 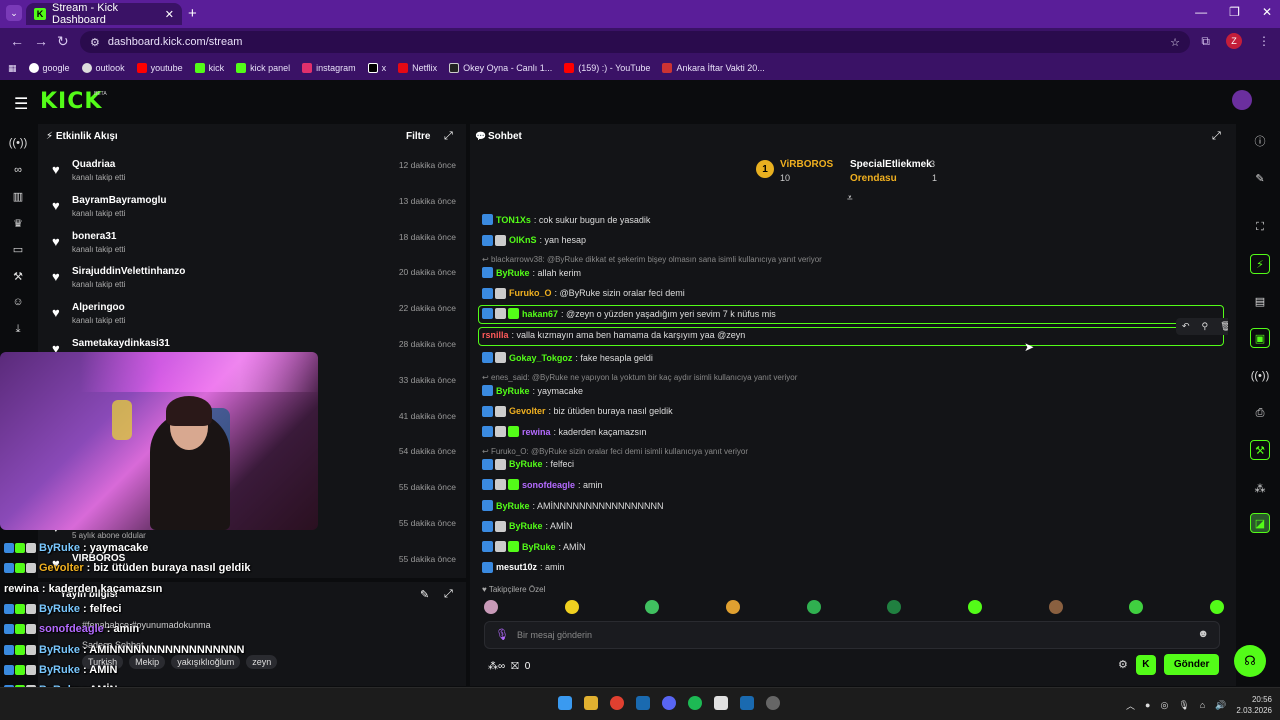 I want to click on windows-start-icon, so click(x=565, y=703).